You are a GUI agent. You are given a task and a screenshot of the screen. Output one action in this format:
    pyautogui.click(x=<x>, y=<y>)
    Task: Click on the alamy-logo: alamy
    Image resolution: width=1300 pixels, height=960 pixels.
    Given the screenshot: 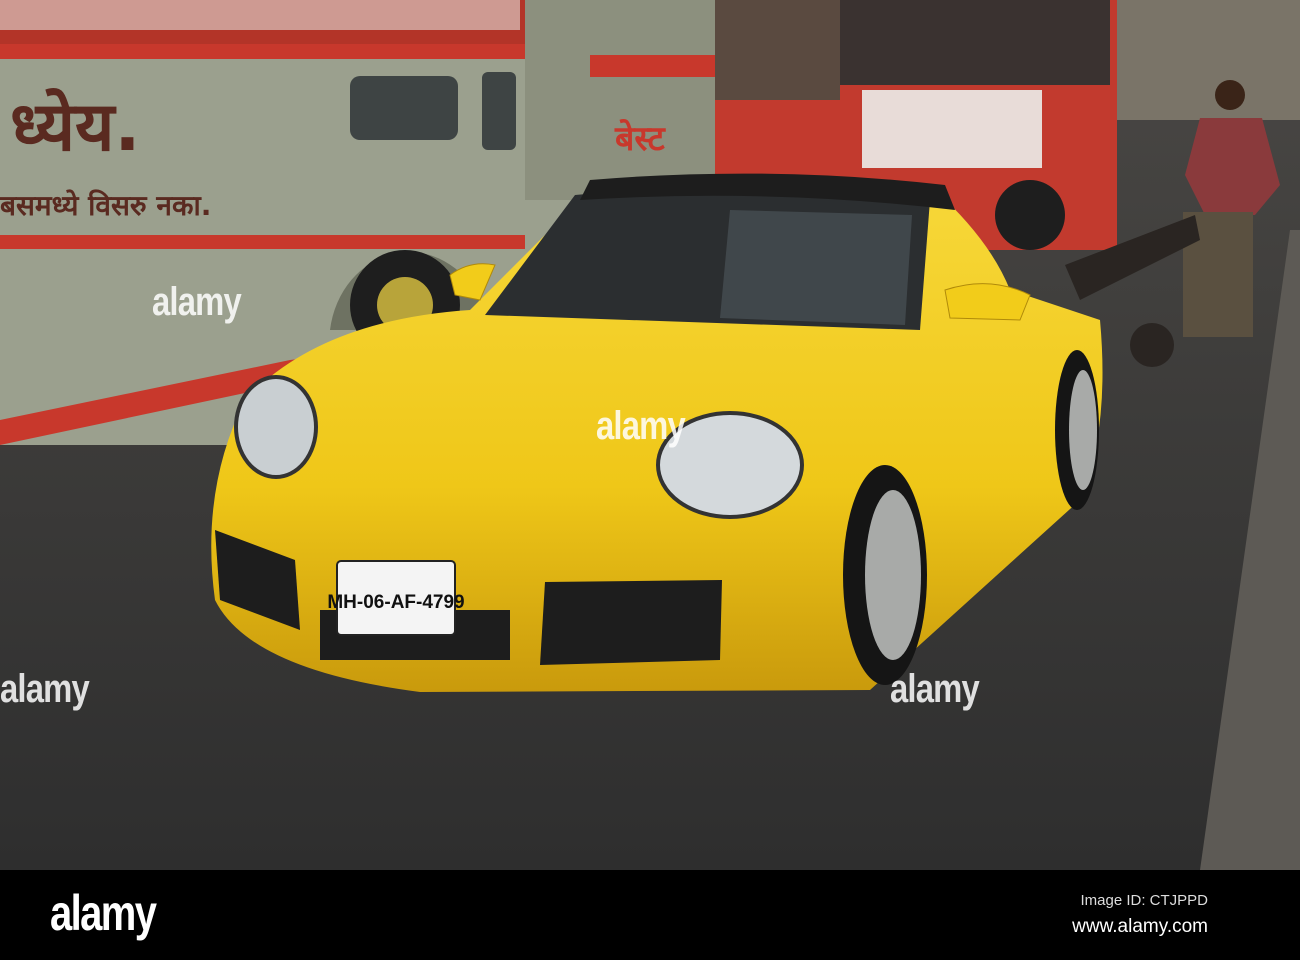 What is the action you would take?
    pyautogui.click(x=103, y=913)
    